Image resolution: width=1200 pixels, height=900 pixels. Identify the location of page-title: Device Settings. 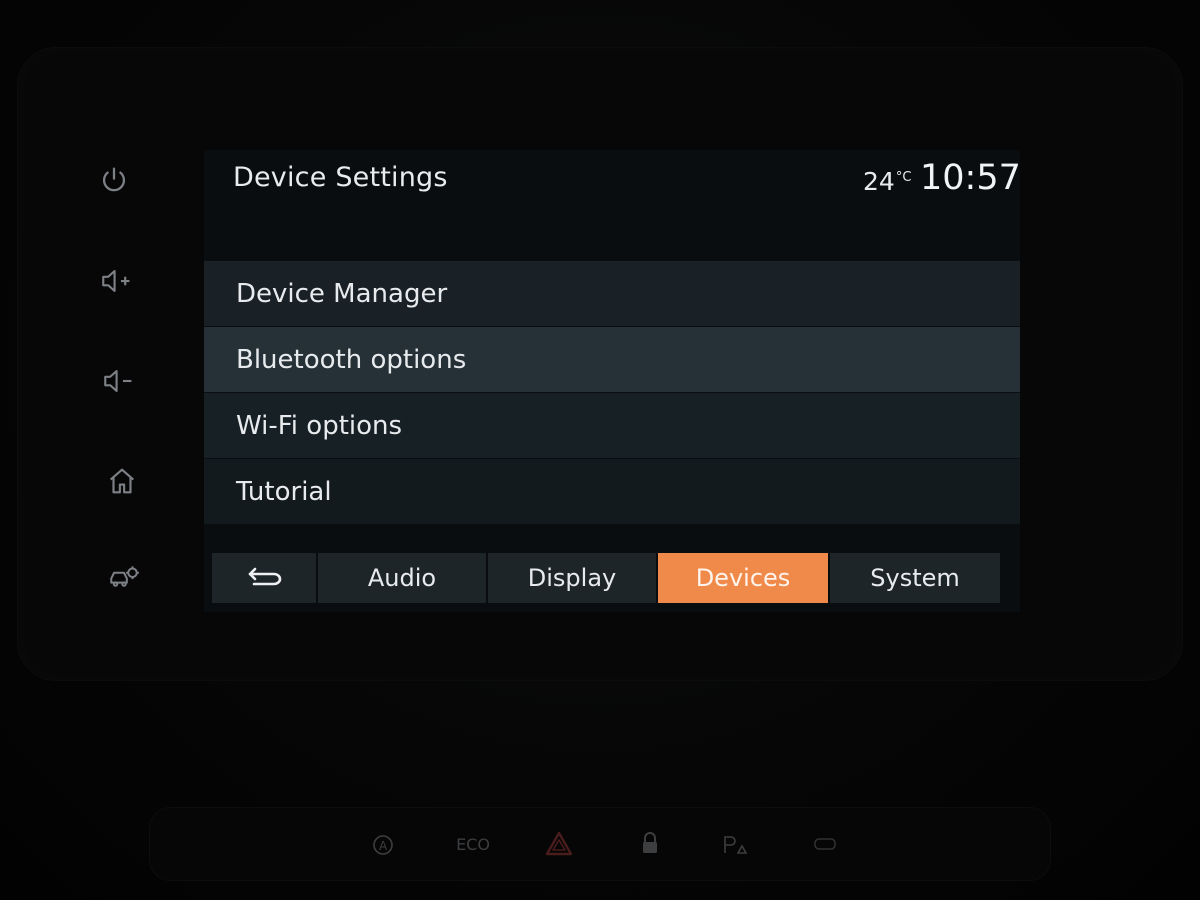
(340, 177).